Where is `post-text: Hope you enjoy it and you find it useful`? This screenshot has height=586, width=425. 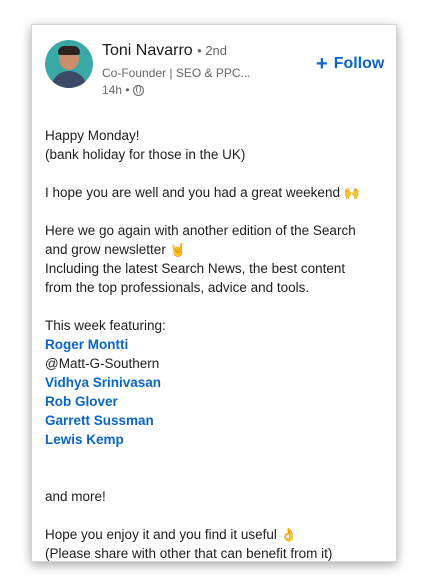 post-text: Hope you enjoy it and you find it useful is located at coordinates (161, 534).